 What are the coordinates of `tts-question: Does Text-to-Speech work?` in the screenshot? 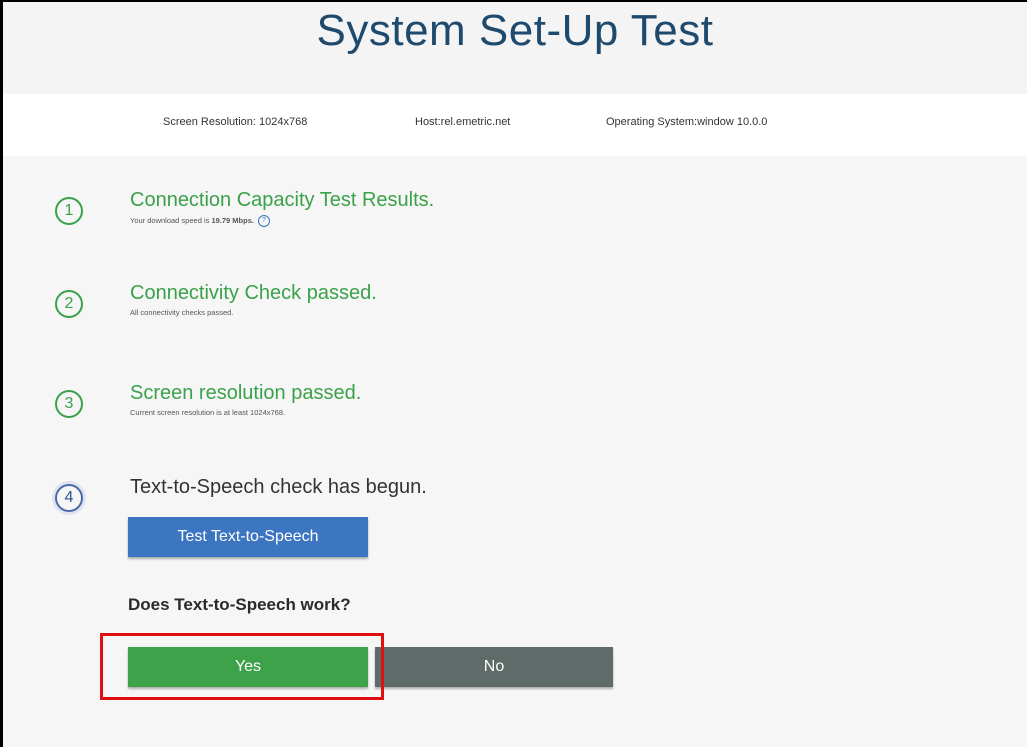 It's located at (239, 604).